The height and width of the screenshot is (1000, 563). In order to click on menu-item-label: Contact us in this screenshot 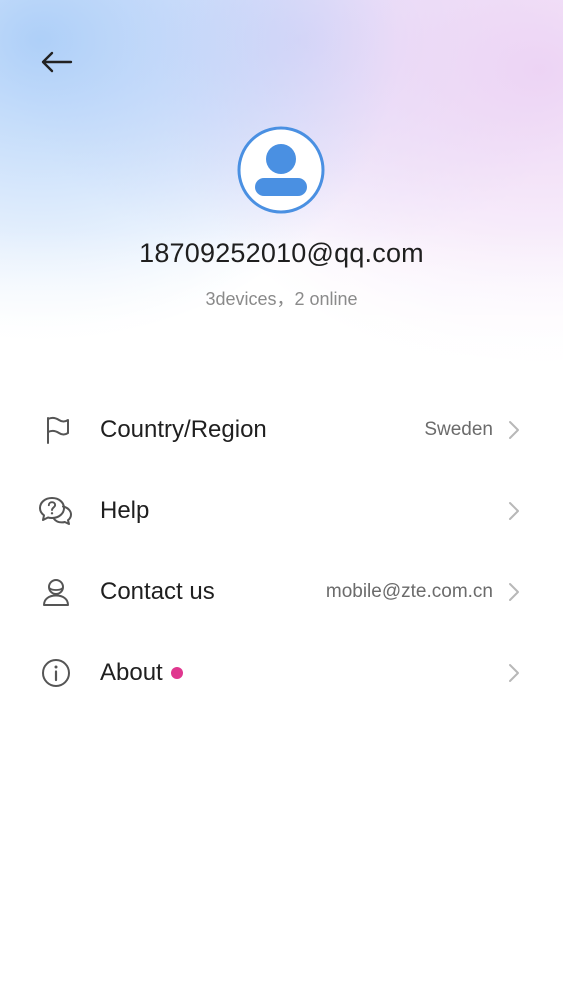, I will do `click(157, 591)`.